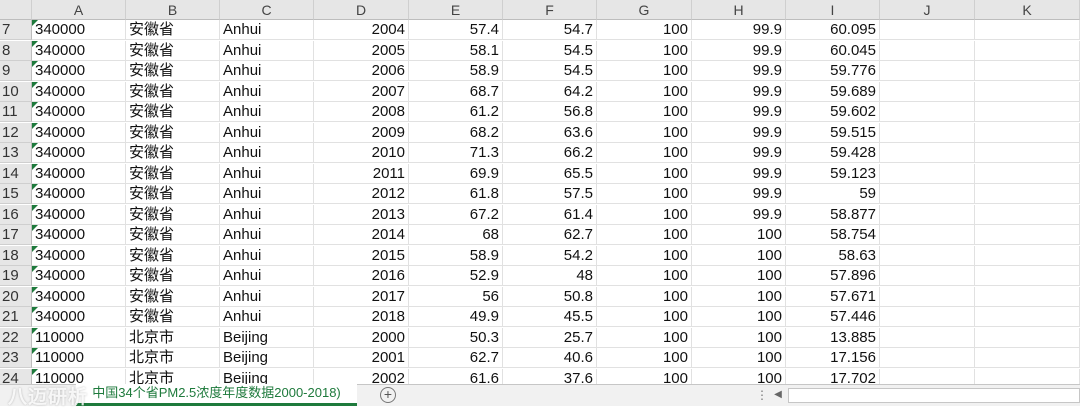  What do you see at coordinates (833, 235) in the screenshot?
I see `cell-i: 58.754` at bounding box center [833, 235].